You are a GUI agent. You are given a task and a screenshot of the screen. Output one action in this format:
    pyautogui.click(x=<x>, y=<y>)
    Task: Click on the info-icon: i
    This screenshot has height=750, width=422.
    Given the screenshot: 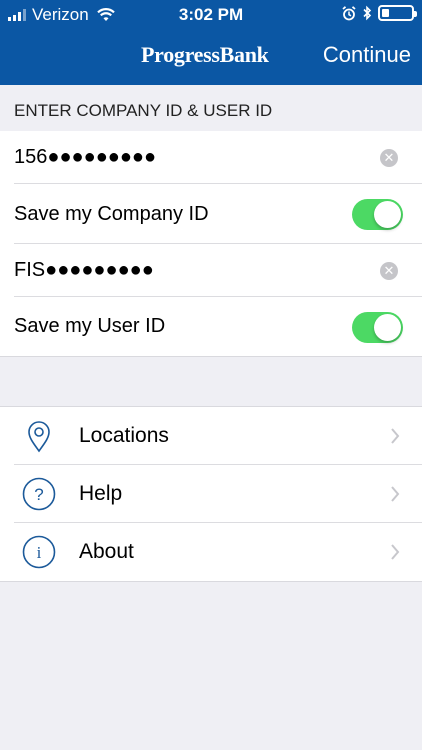 What is the action you would take?
    pyautogui.click(x=39, y=552)
    